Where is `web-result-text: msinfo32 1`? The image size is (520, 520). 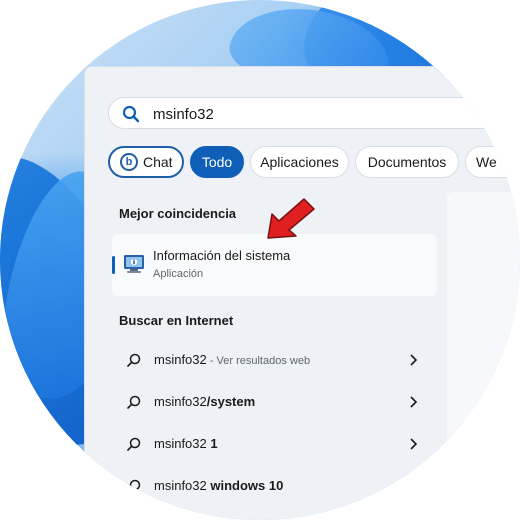
web-result-text: msinfo32 1 is located at coordinates (186, 443).